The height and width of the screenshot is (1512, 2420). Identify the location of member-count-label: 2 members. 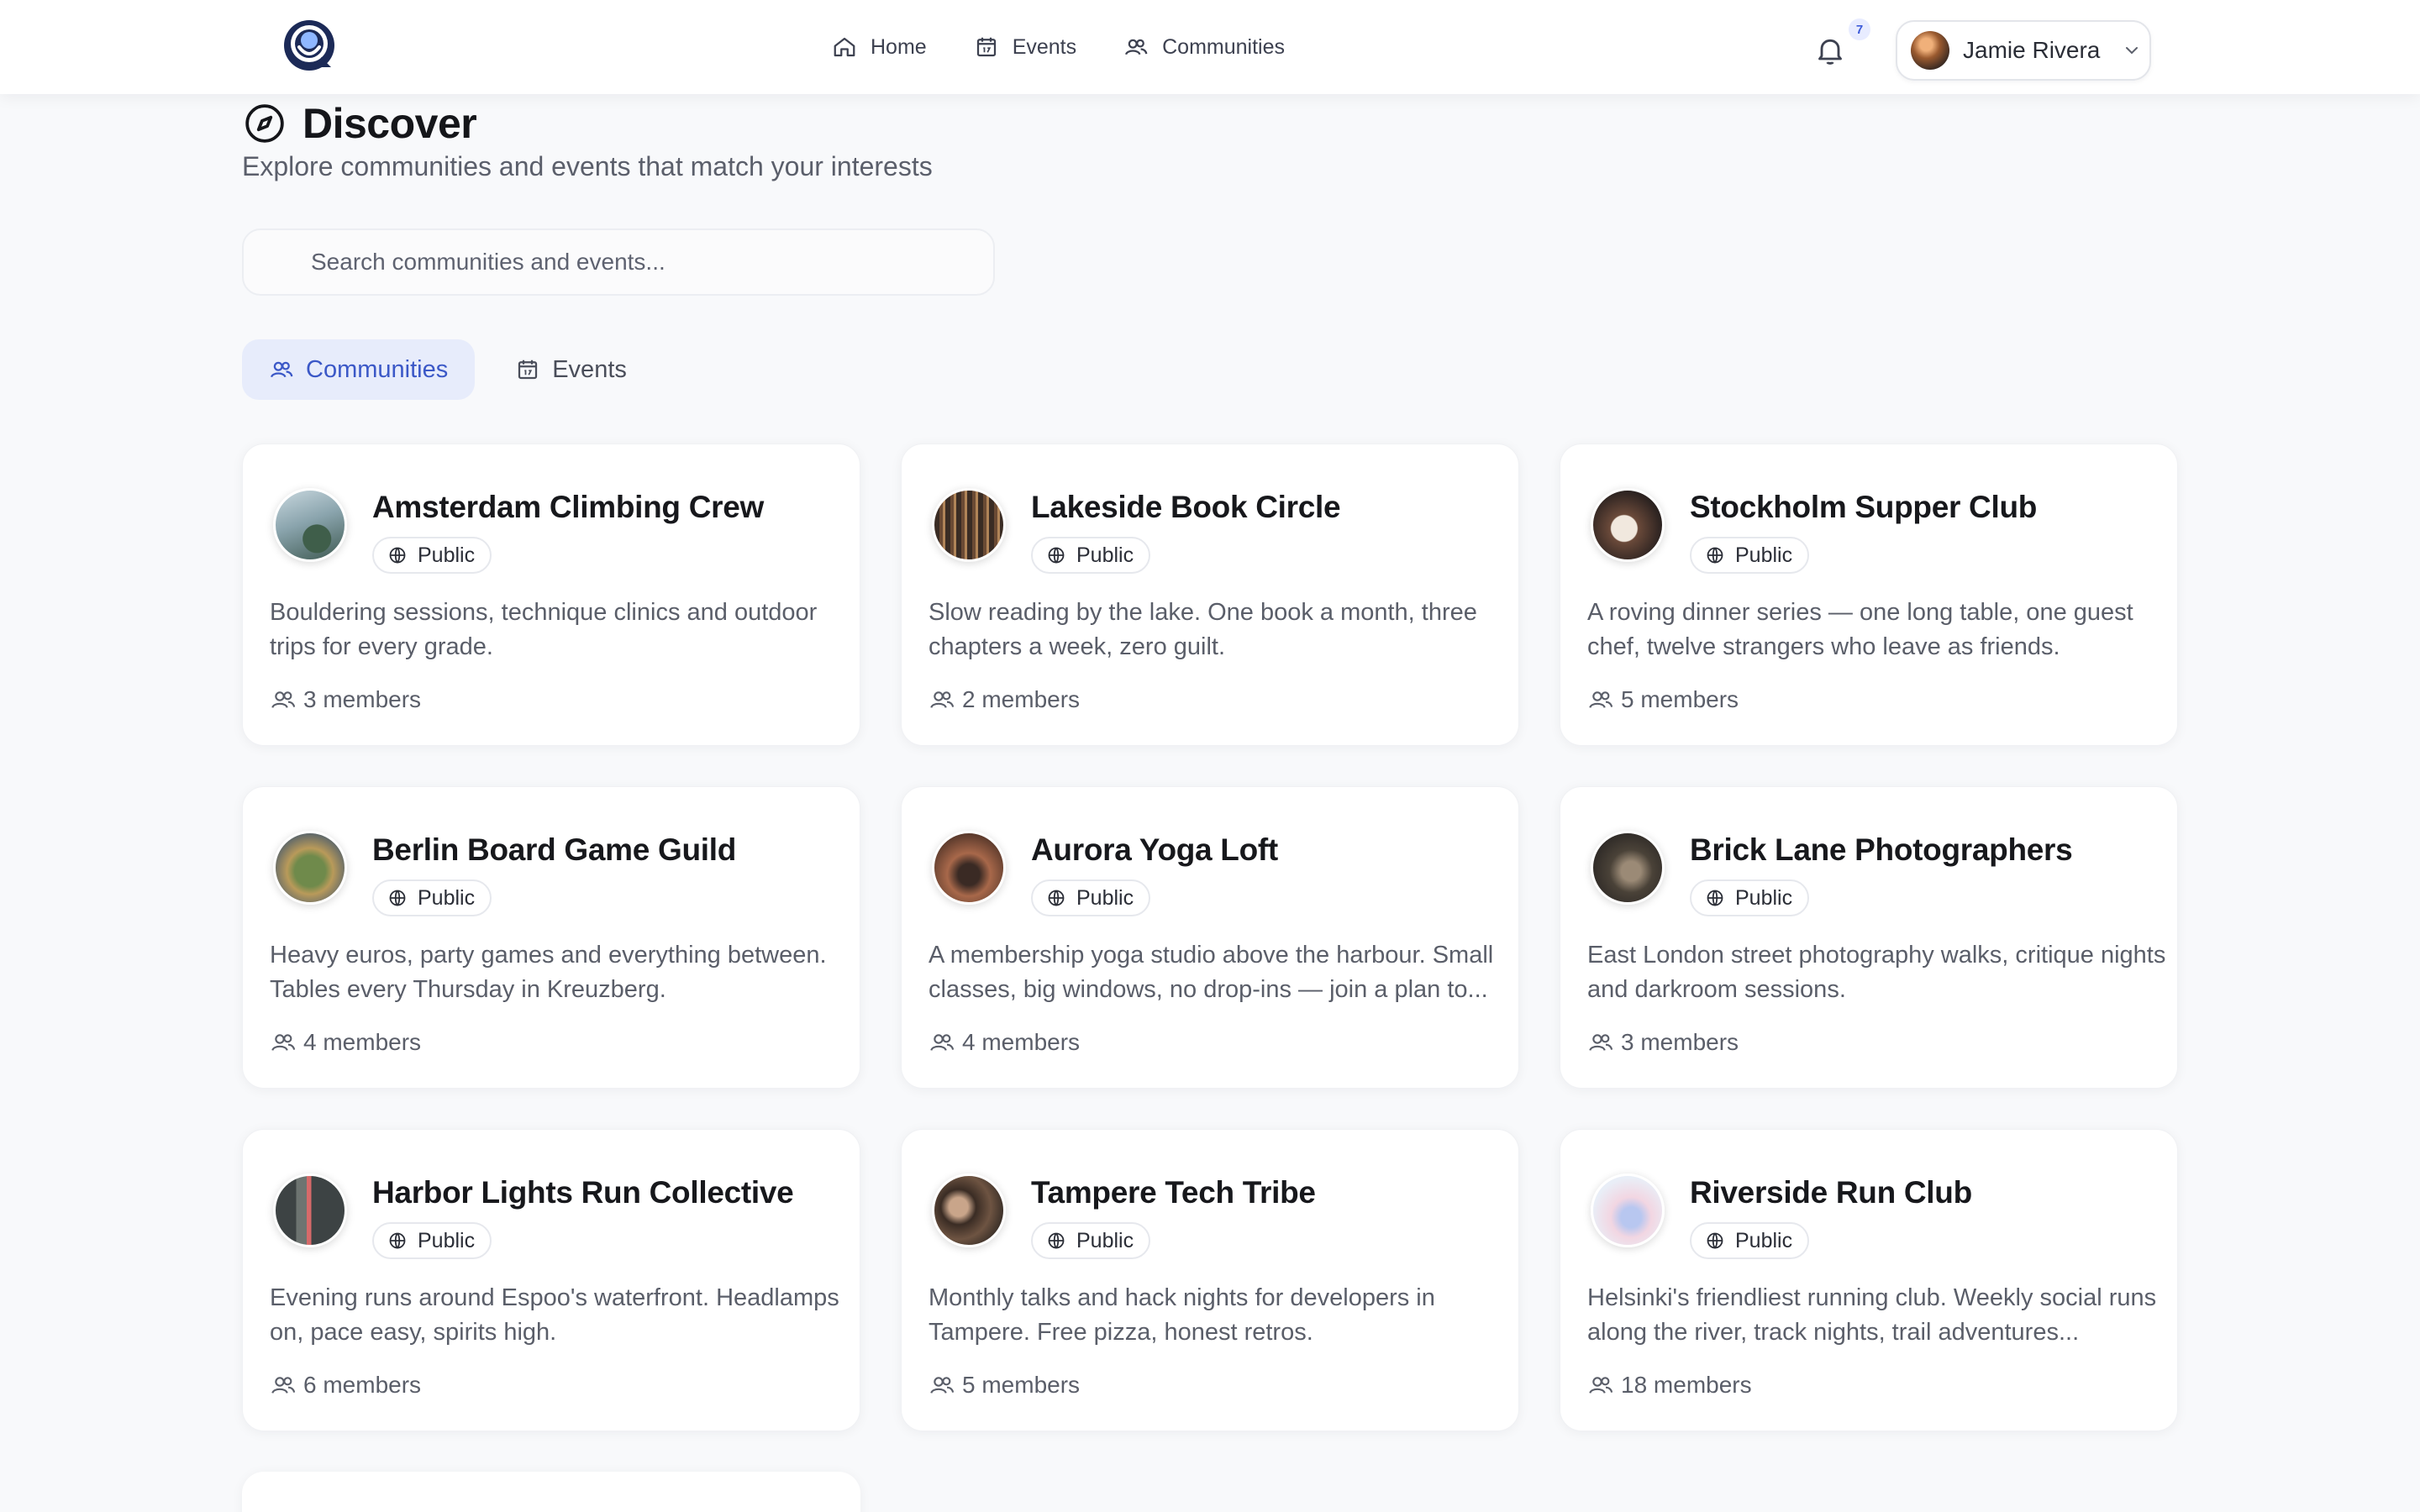
(1022, 699).